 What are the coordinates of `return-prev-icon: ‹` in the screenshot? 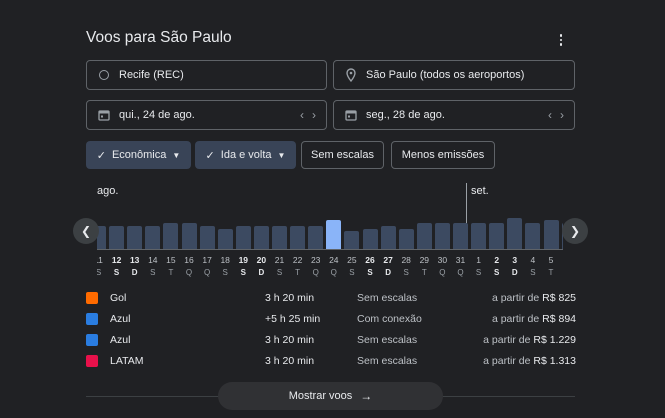 It's located at (550, 115).